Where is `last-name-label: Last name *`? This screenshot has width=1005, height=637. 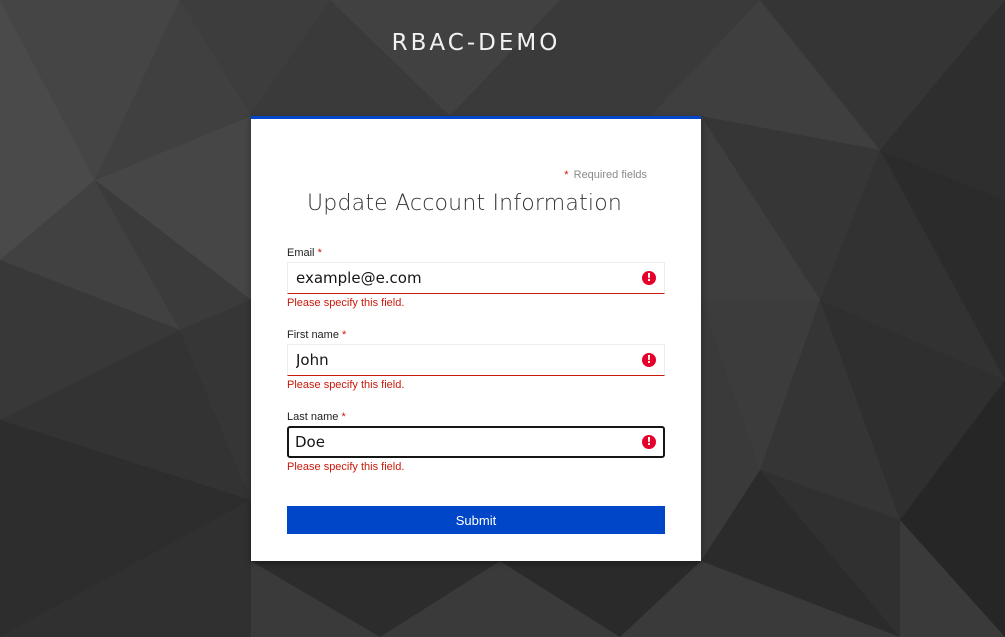 last-name-label: Last name * is located at coordinates (316, 417).